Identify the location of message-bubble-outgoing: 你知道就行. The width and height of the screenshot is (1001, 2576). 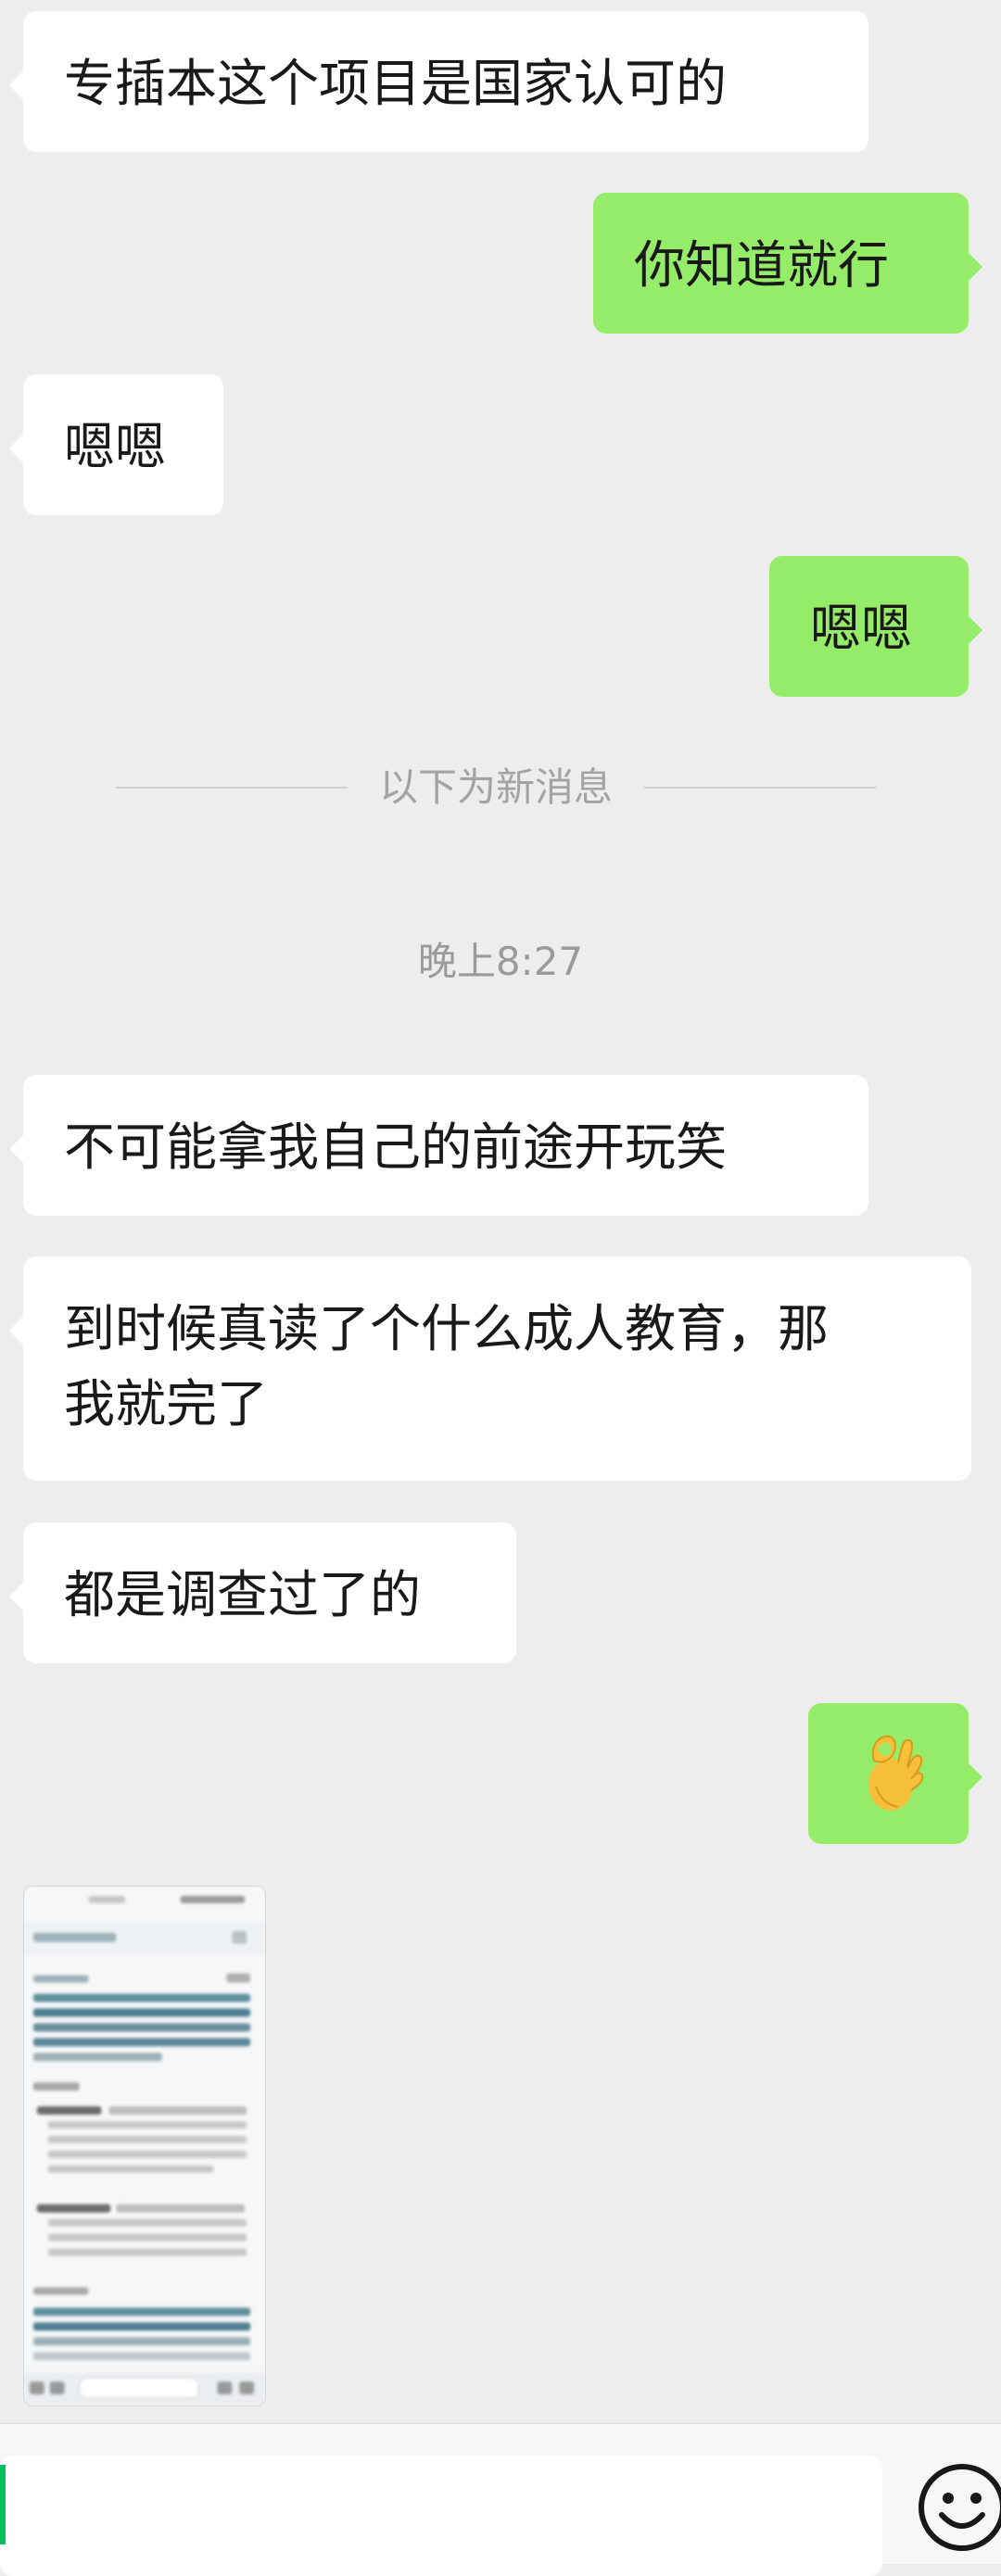
(788, 263).